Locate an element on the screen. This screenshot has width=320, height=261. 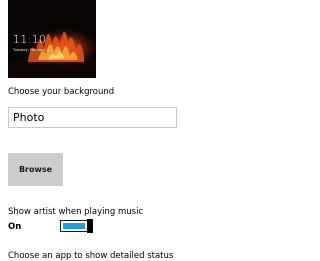
lock-screen-date: Tuesday, February 2 is located at coordinates (31, 50).